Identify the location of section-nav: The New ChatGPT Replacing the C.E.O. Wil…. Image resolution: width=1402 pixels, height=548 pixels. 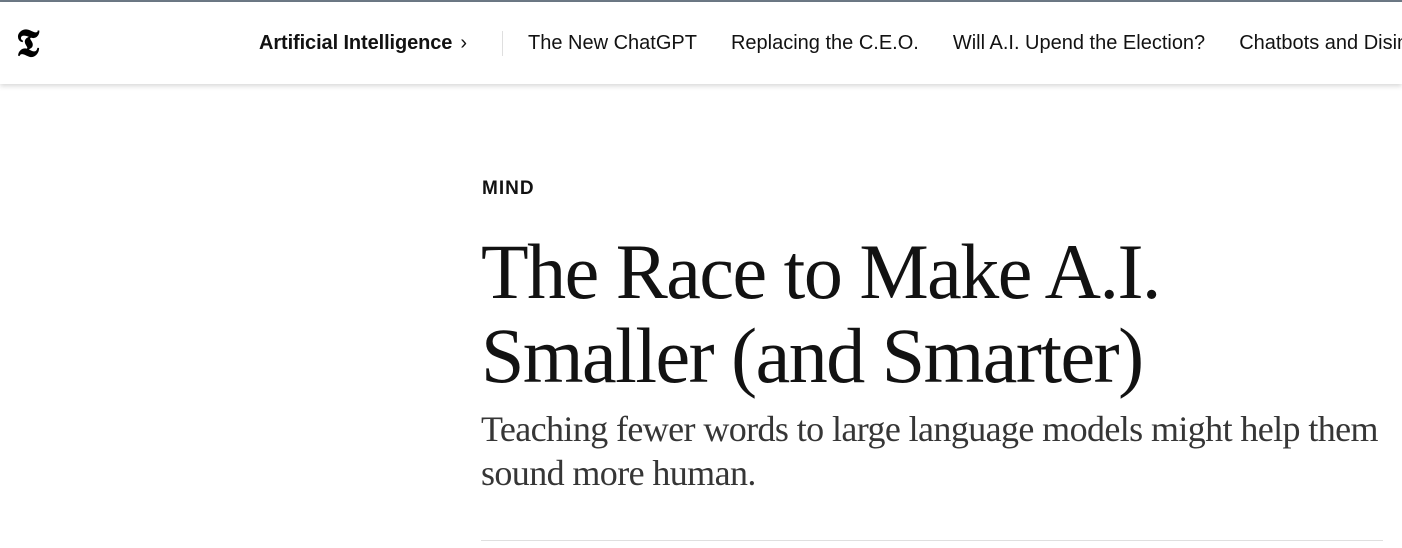
(965, 43).